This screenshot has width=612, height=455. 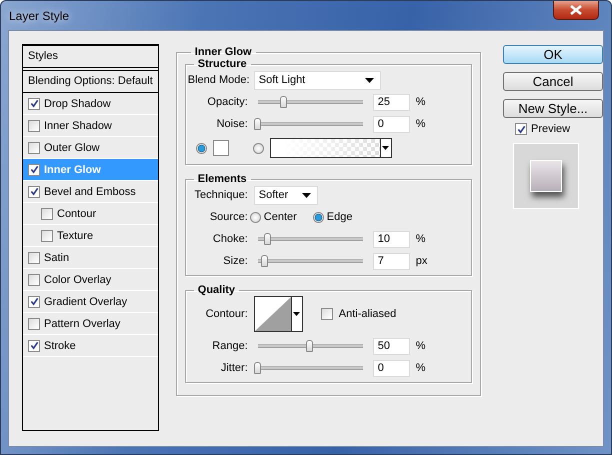 I want to click on field-label: Source:, so click(x=228, y=217).